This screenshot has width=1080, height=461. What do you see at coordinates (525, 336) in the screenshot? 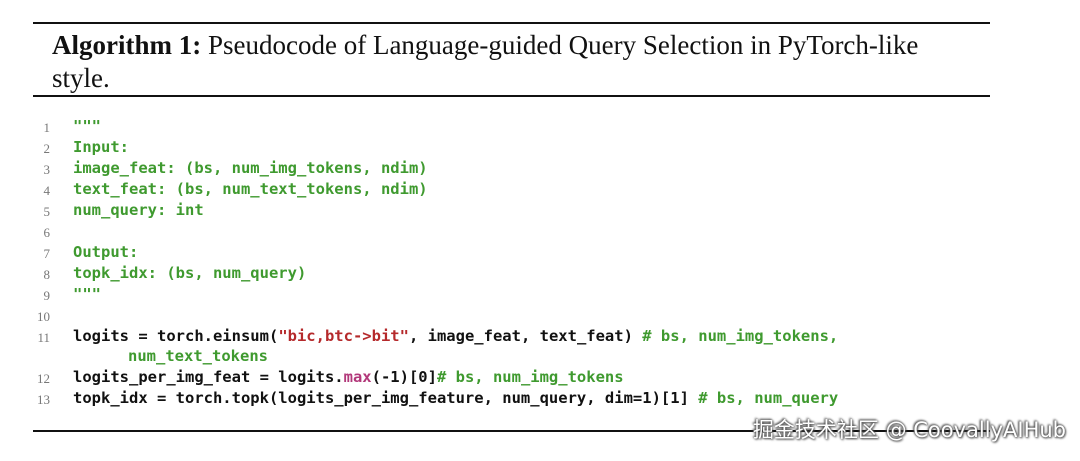
I see `code-text: , image_feat, text_feat)` at bounding box center [525, 336].